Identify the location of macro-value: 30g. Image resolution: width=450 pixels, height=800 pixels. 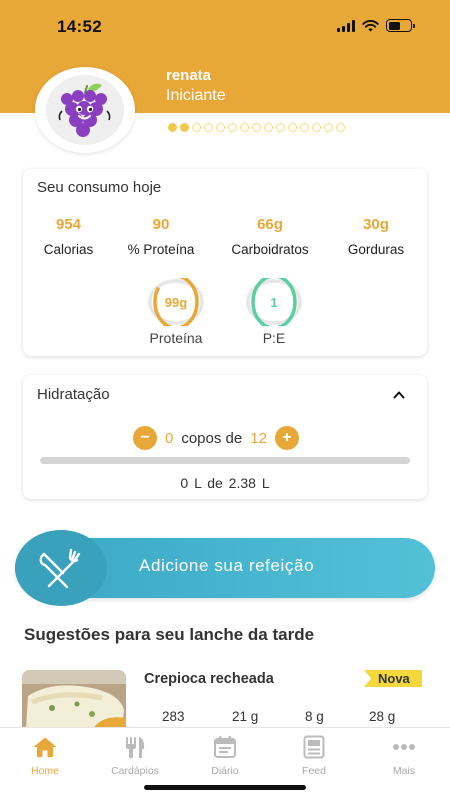
(376, 224).